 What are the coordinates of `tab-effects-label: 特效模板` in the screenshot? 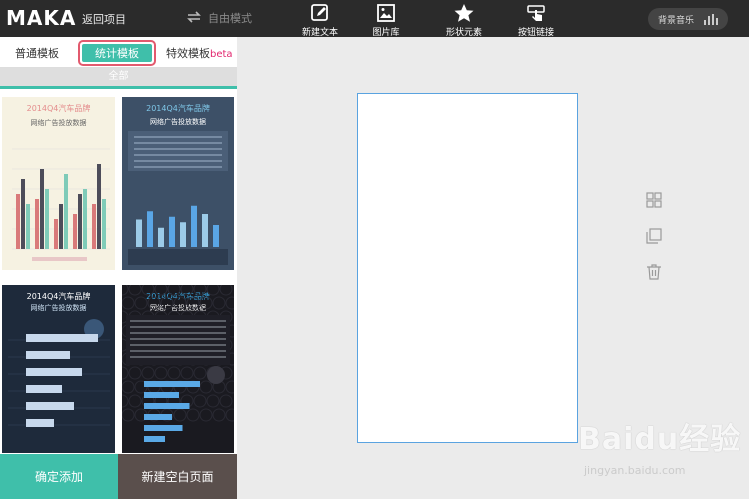 It's located at (188, 53).